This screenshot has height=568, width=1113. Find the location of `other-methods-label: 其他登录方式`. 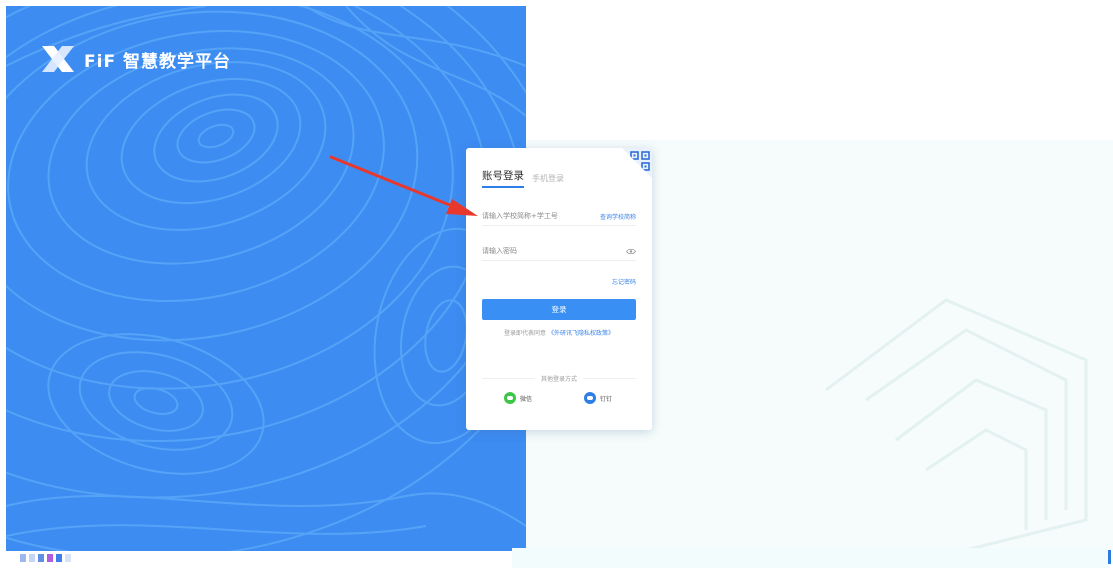

other-methods-label: 其他登录方式 is located at coordinates (559, 379).